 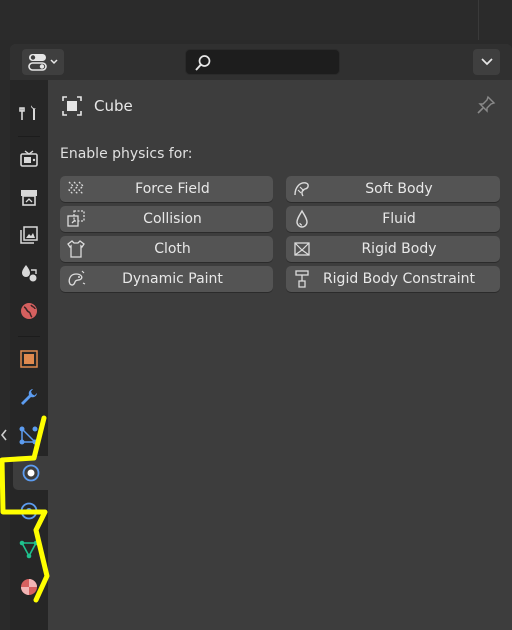 I want to click on editor-type-button, so click(x=43, y=62).